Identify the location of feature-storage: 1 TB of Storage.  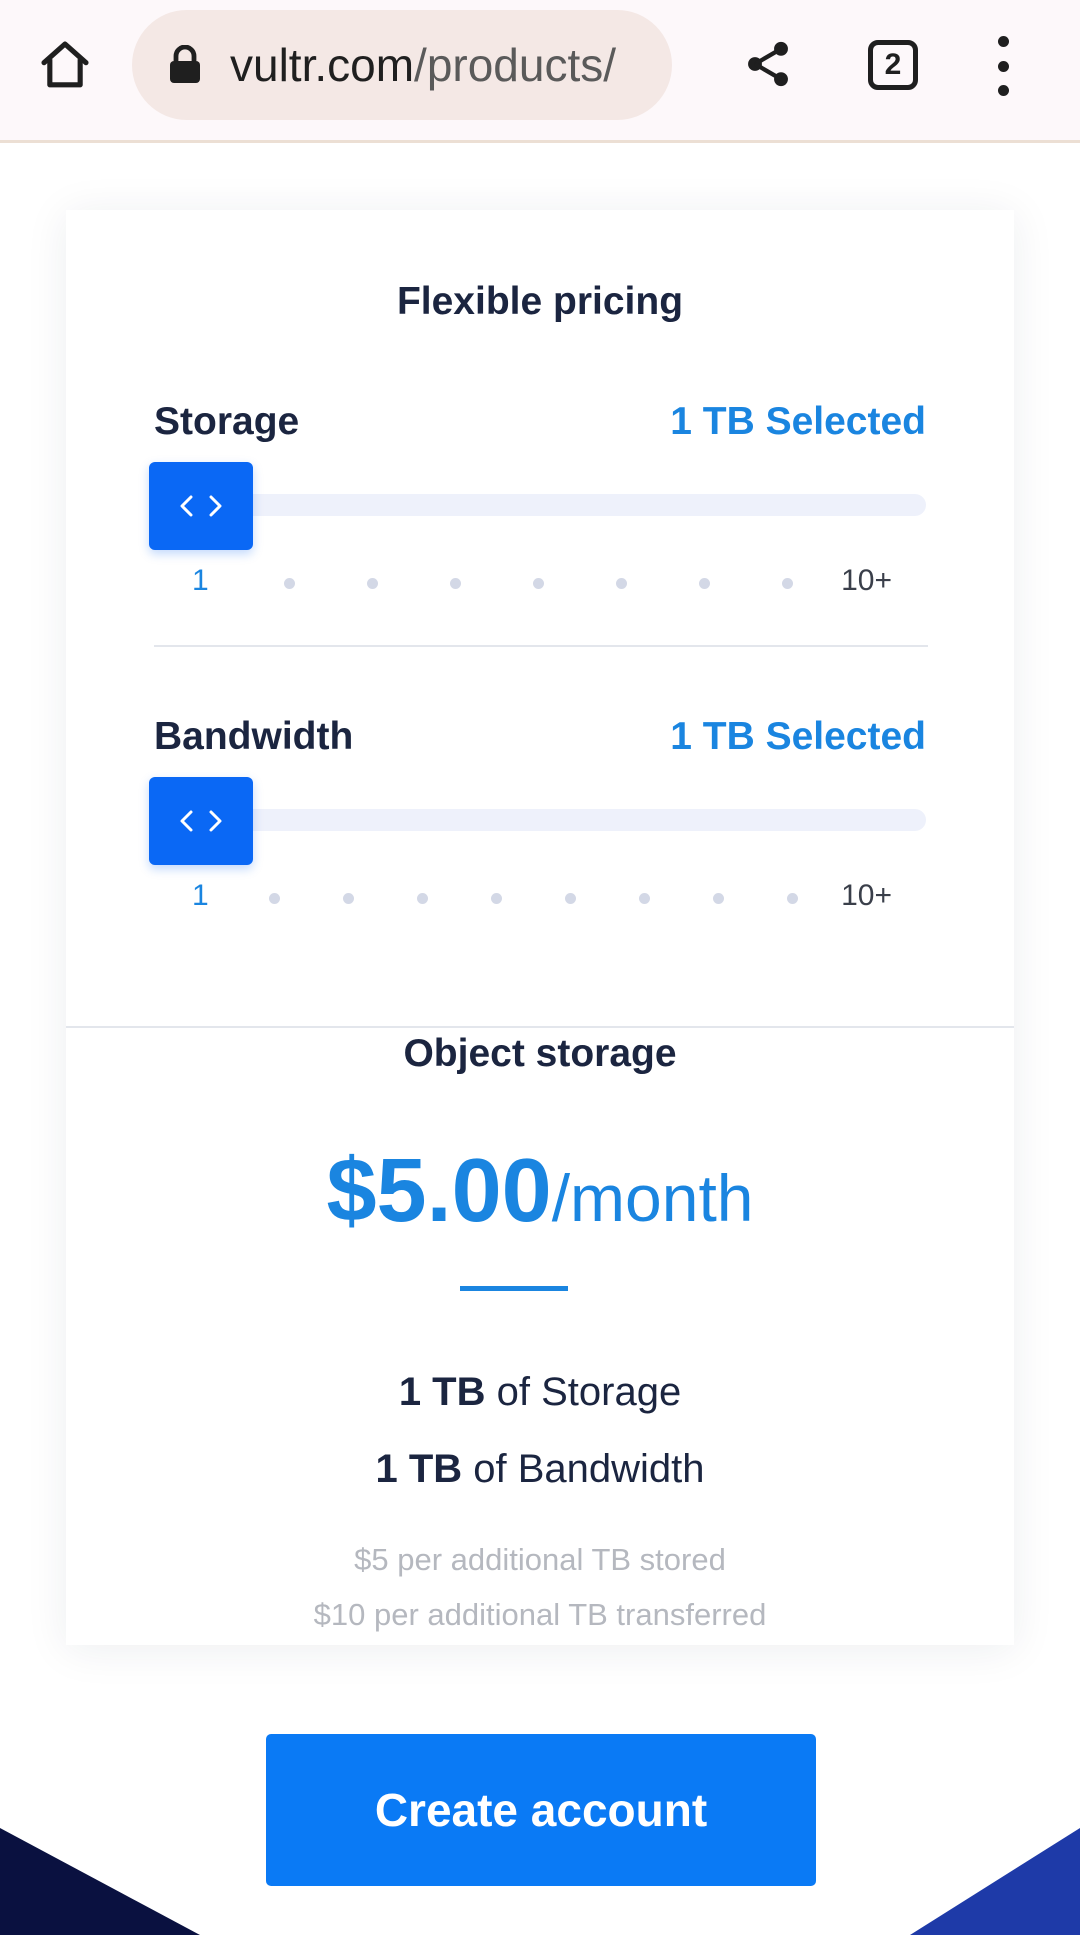
(540, 1392).